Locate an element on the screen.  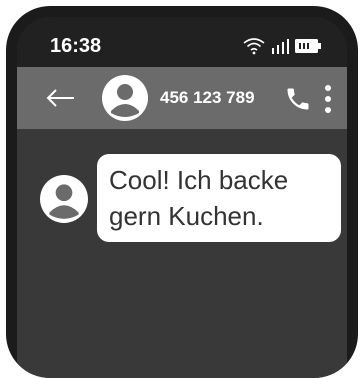
call-button is located at coordinates (298, 99).